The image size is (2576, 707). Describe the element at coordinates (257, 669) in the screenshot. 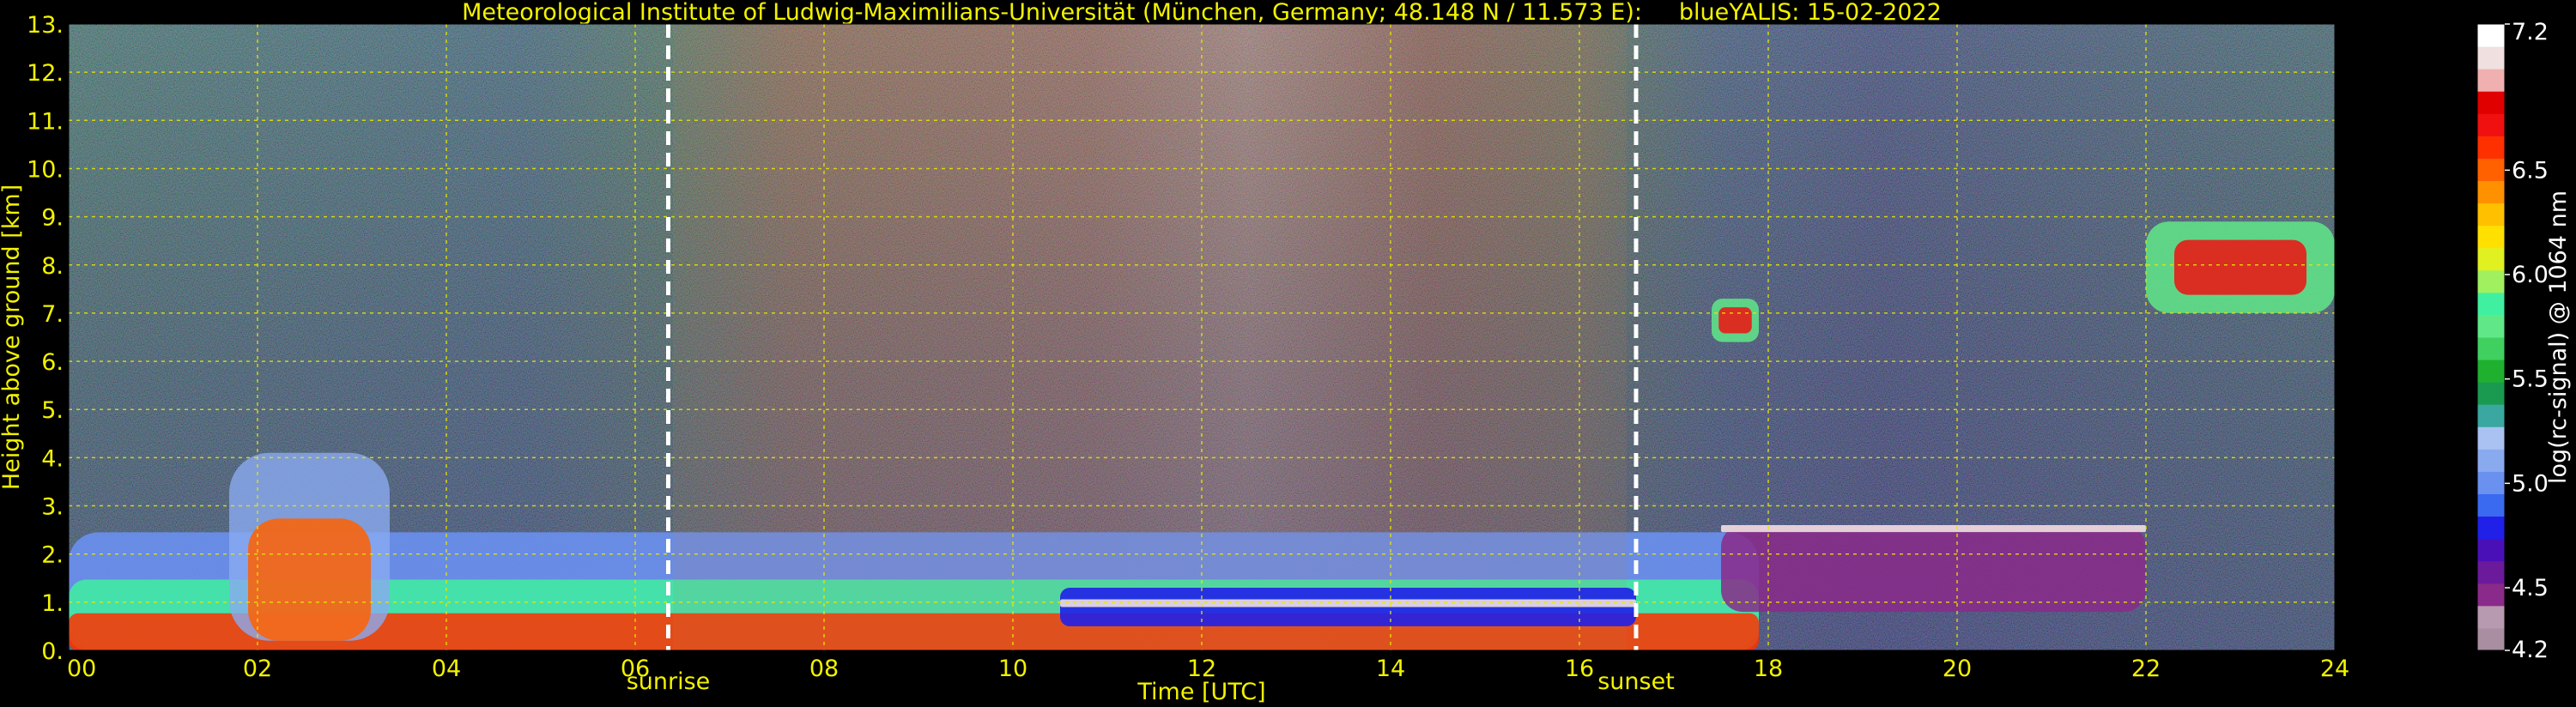

I see `x-tick-label: 02` at that location.